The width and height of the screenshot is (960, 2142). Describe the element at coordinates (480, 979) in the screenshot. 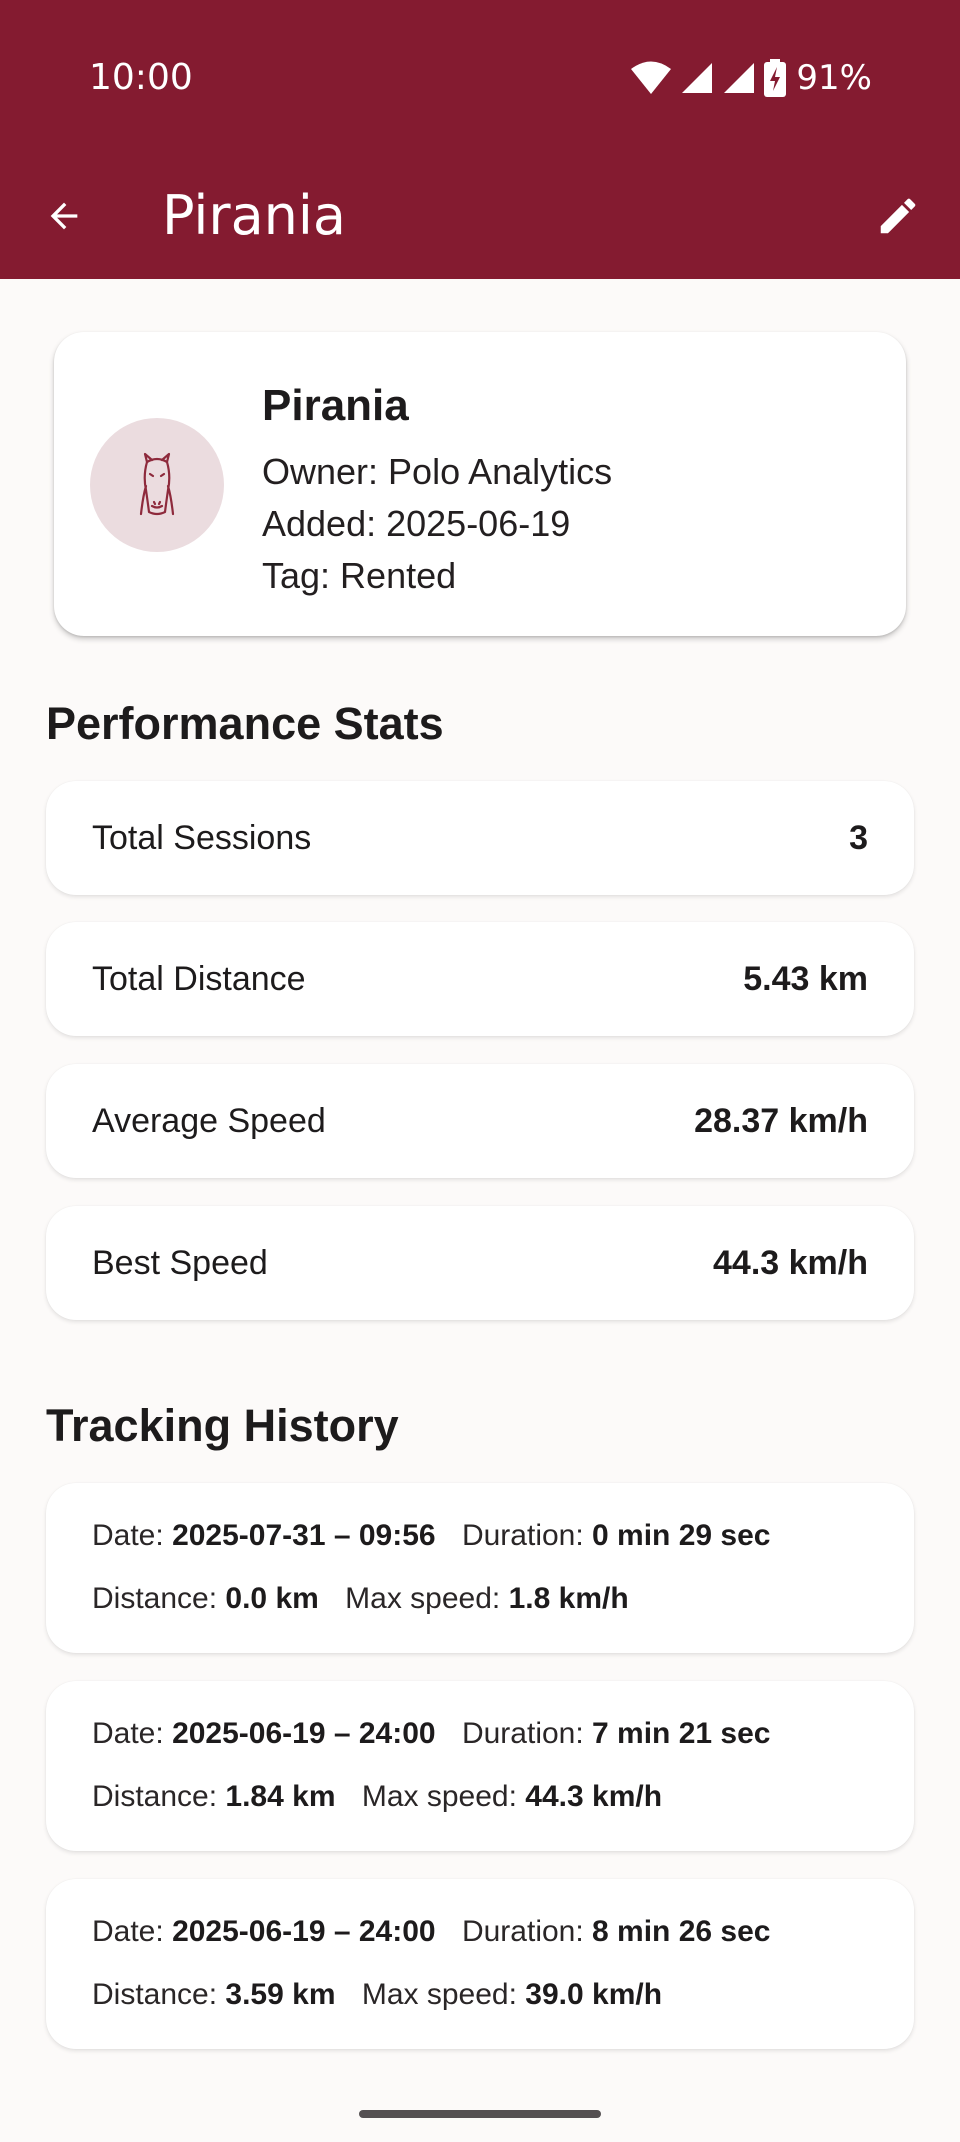

I see `stat-card-total-distance: Total Distance 5.43 km` at that location.